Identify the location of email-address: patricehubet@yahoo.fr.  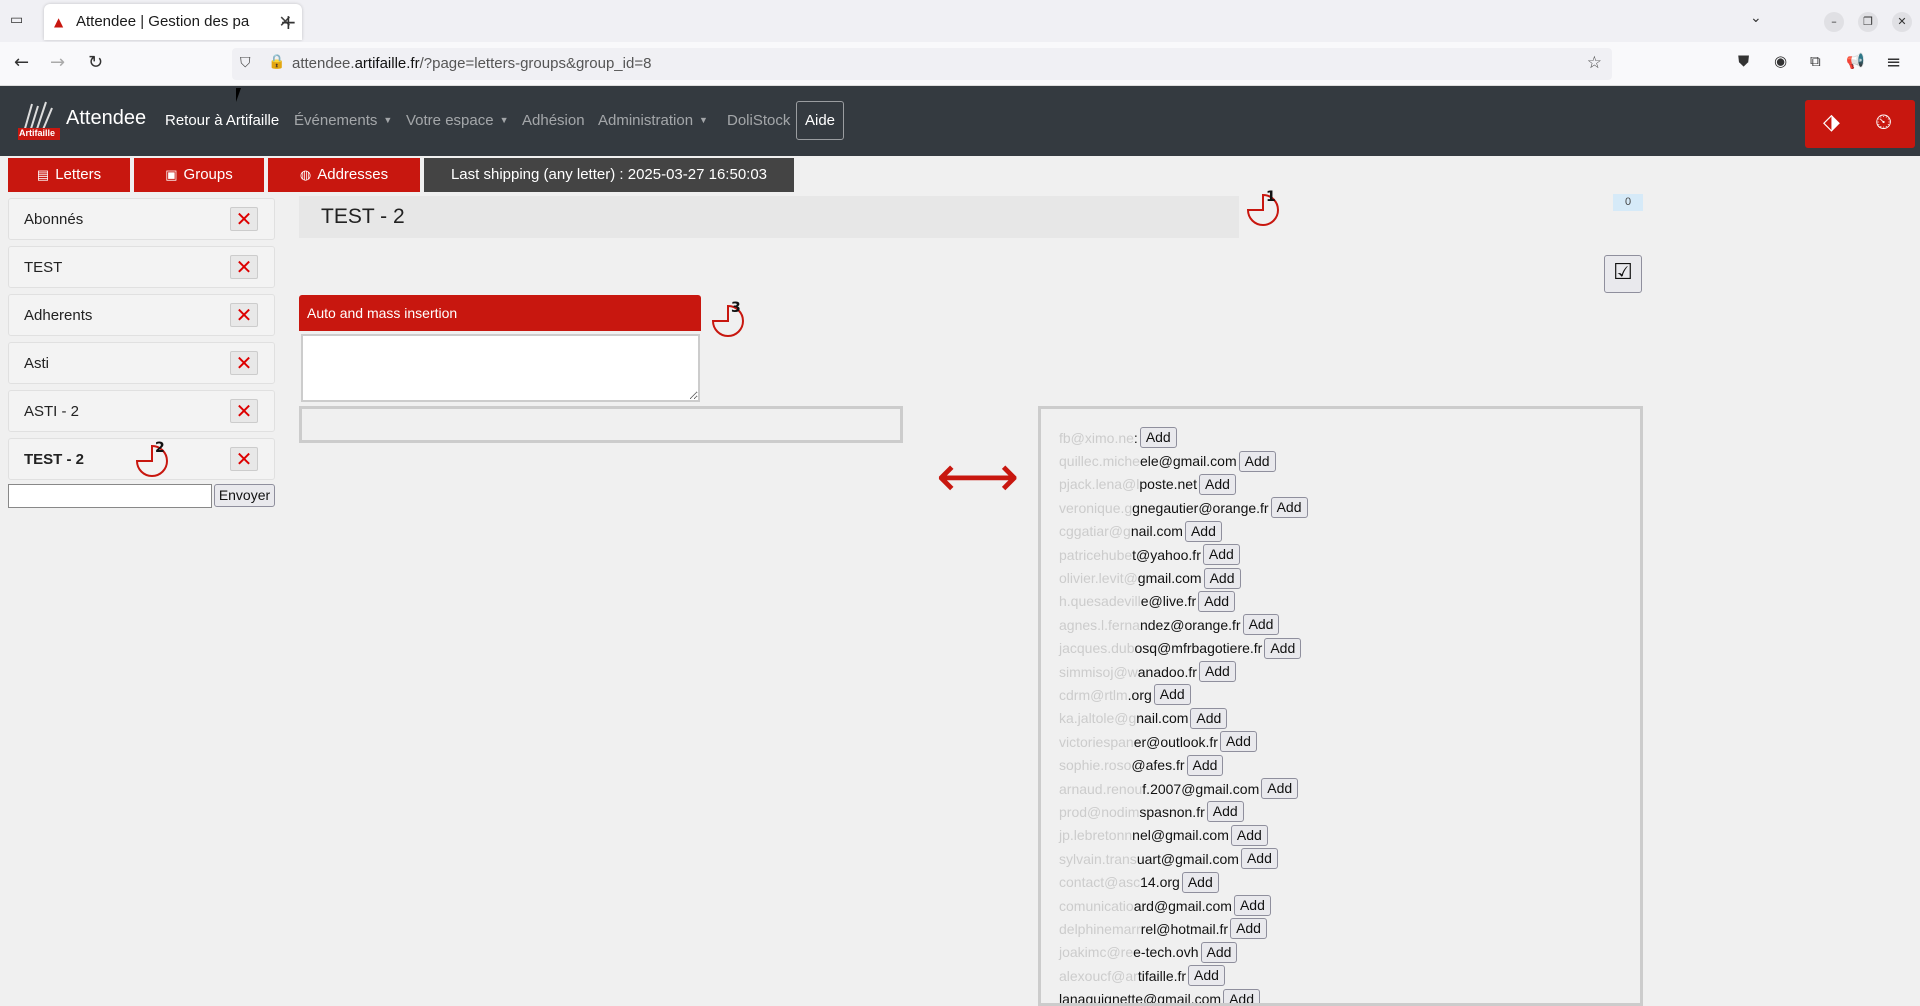
(1130, 554).